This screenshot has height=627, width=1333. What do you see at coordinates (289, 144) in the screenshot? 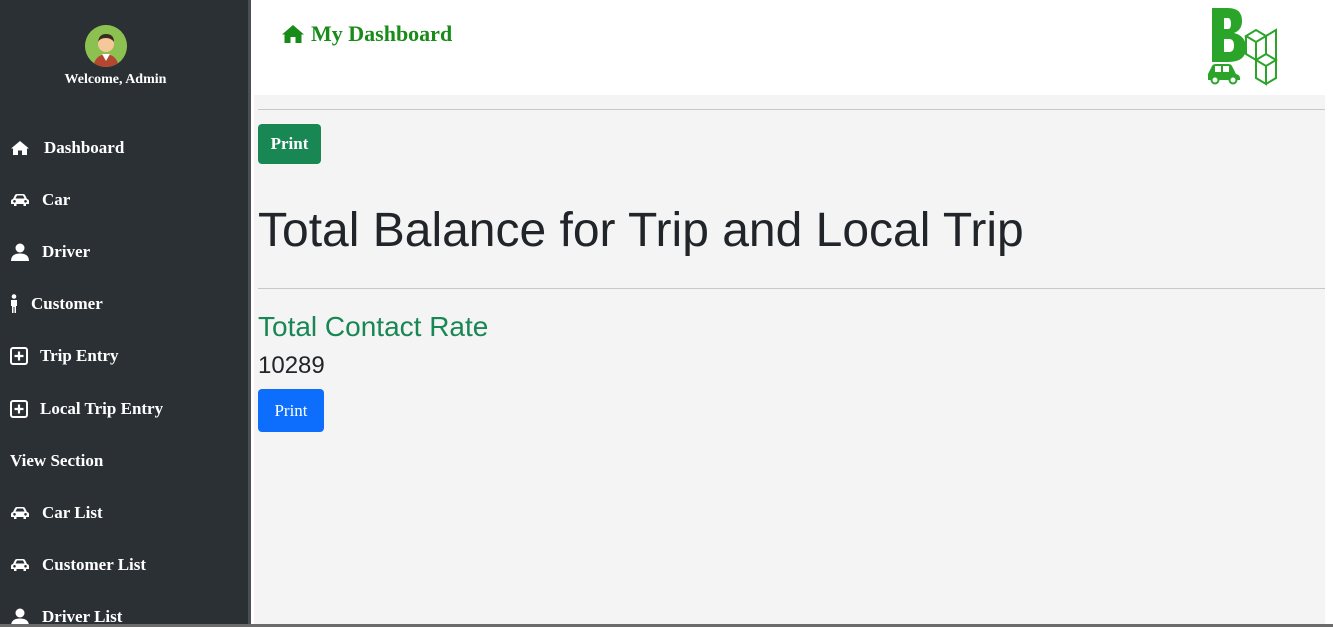
I see `print-button: Print` at bounding box center [289, 144].